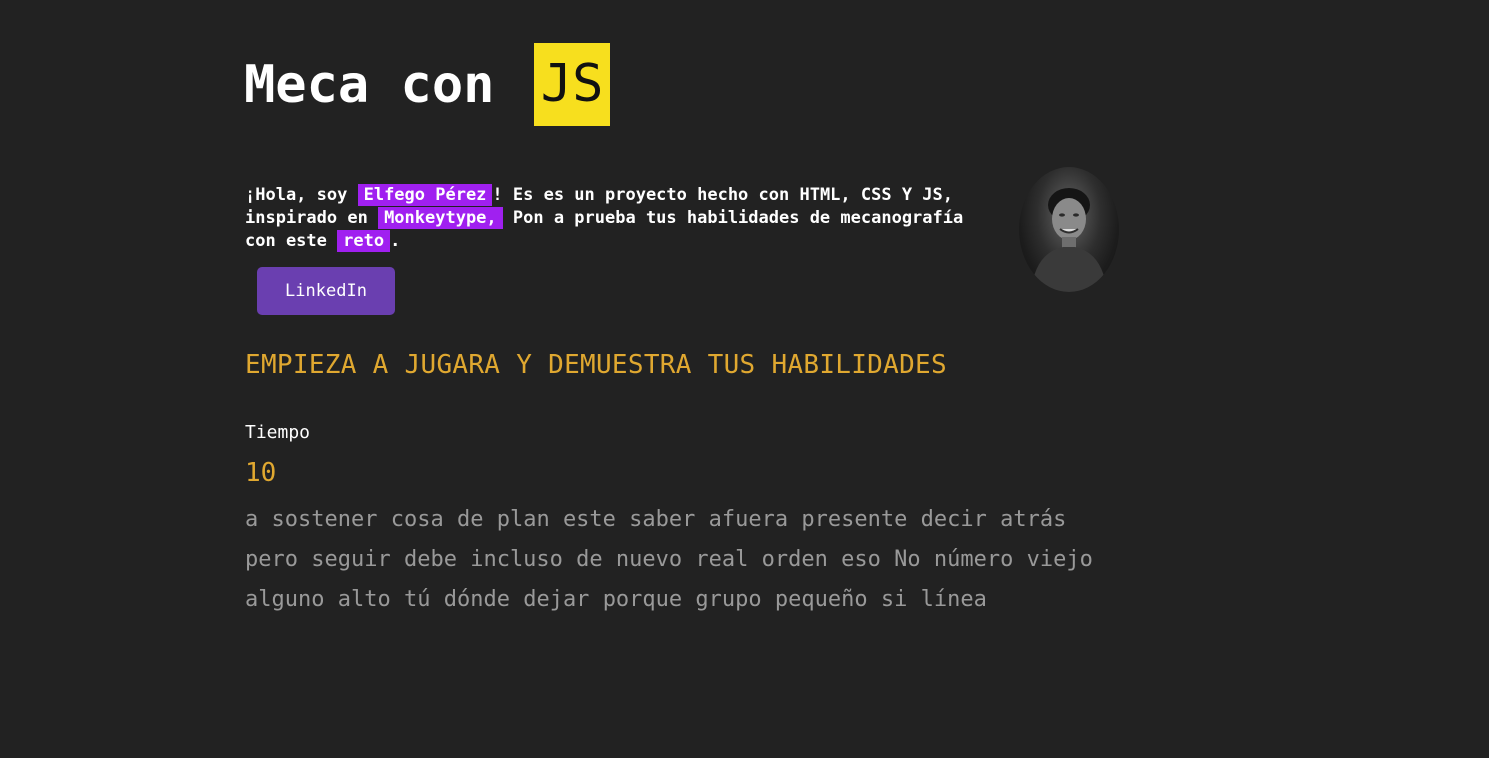  What do you see at coordinates (364, 241) in the screenshot?
I see `reto-highlight: reto` at bounding box center [364, 241].